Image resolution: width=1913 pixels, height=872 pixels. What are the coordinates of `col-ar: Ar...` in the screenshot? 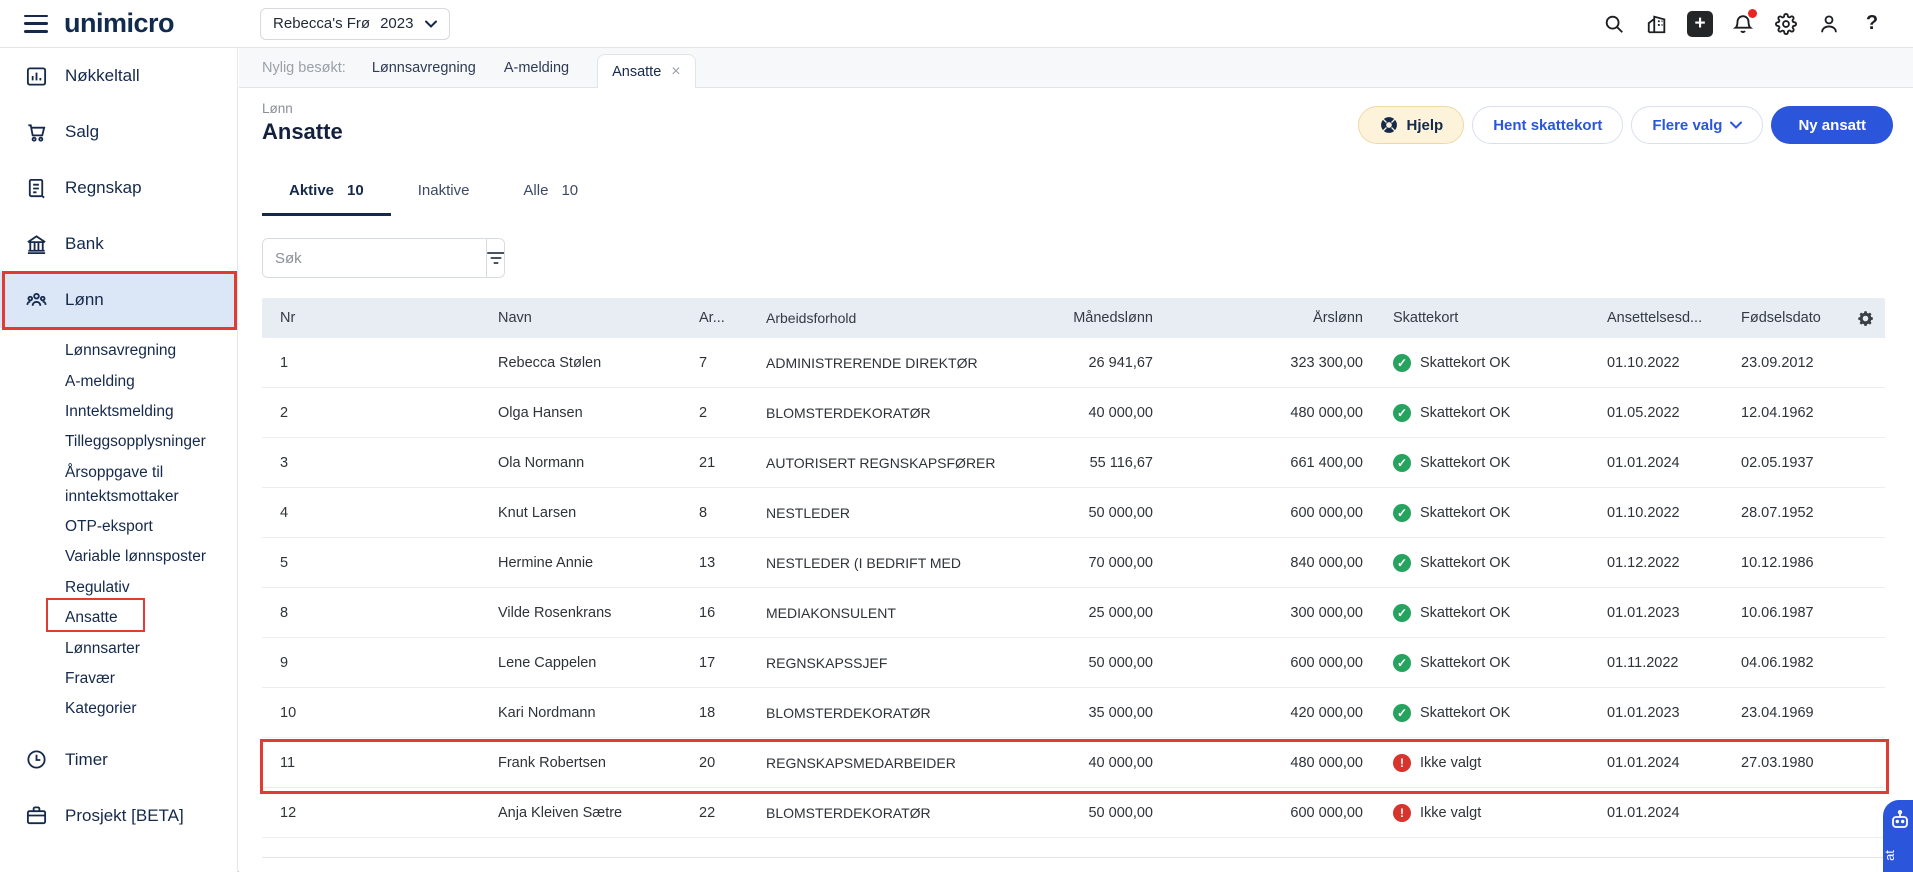 It's located at (715, 318).